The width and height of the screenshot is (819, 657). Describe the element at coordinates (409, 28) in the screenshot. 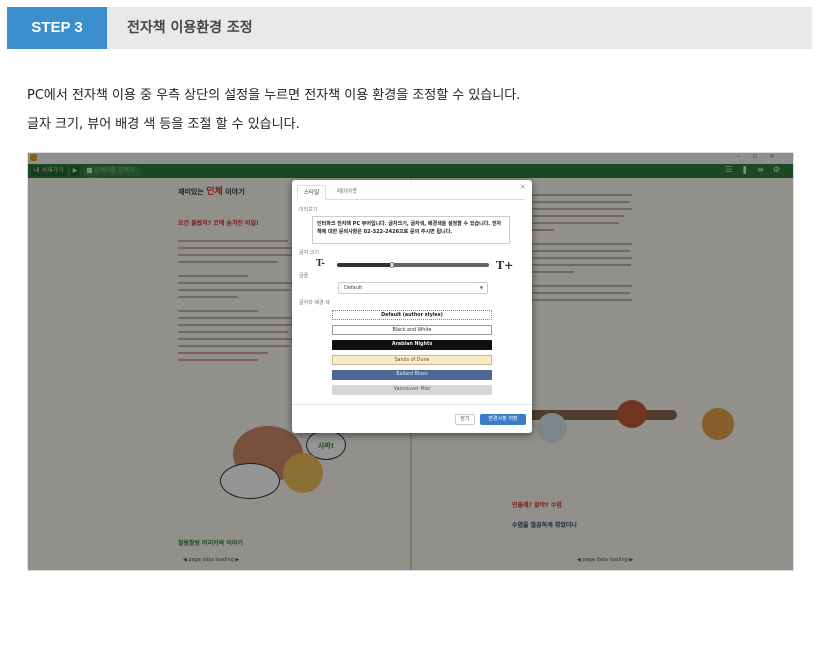

I see `step-header: STEP 3 전자책 이용환경 조정` at that location.